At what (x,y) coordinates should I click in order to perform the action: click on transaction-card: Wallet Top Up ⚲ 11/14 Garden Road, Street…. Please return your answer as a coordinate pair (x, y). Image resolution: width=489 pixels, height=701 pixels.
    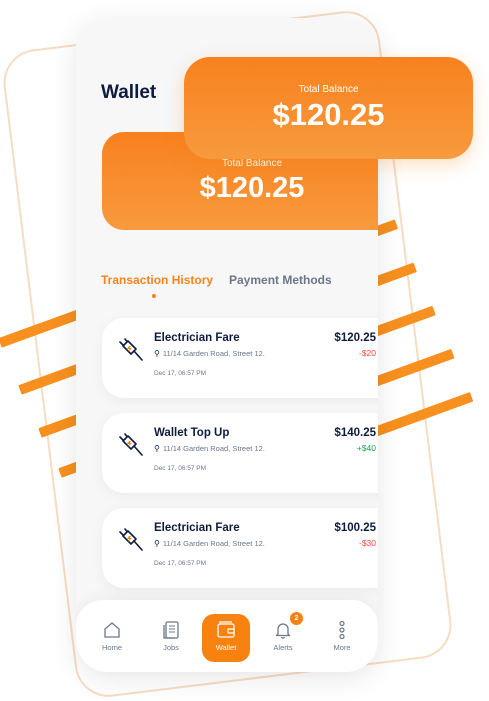
    Looking at the image, I should click on (240, 453).